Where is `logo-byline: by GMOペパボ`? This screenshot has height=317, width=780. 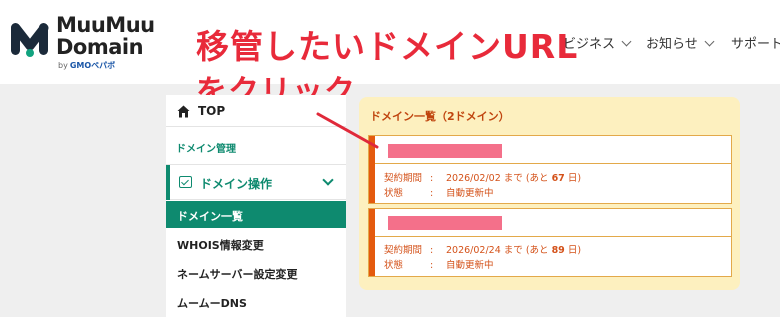 logo-byline: by GMOペパボ is located at coordinates (86, 65).